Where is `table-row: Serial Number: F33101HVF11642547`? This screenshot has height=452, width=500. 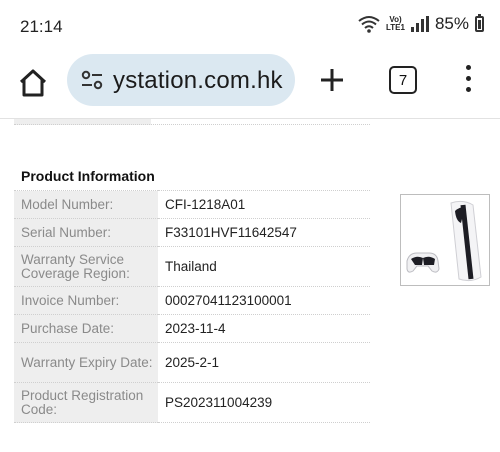
table-row: Serial Number: F33101HVF11642547 is located at coordinates (192, 232).